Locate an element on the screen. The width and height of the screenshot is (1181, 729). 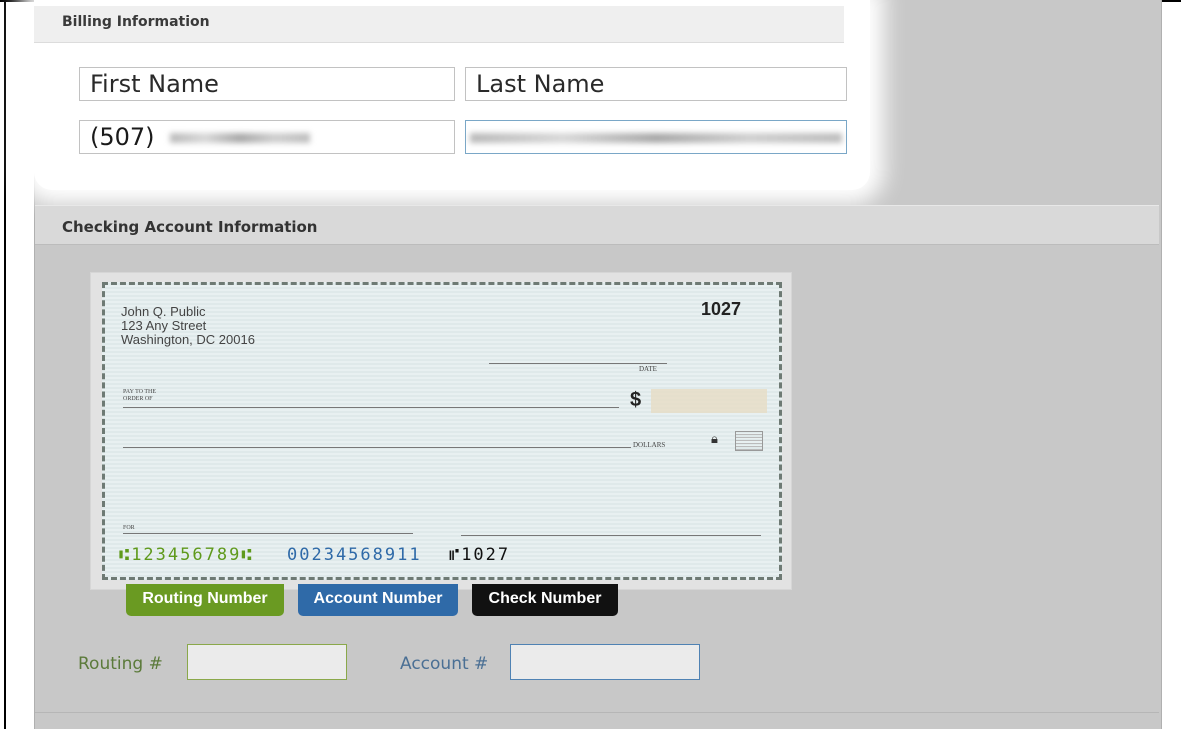
dollar-sign: $ is located at coordinates (636, 400).